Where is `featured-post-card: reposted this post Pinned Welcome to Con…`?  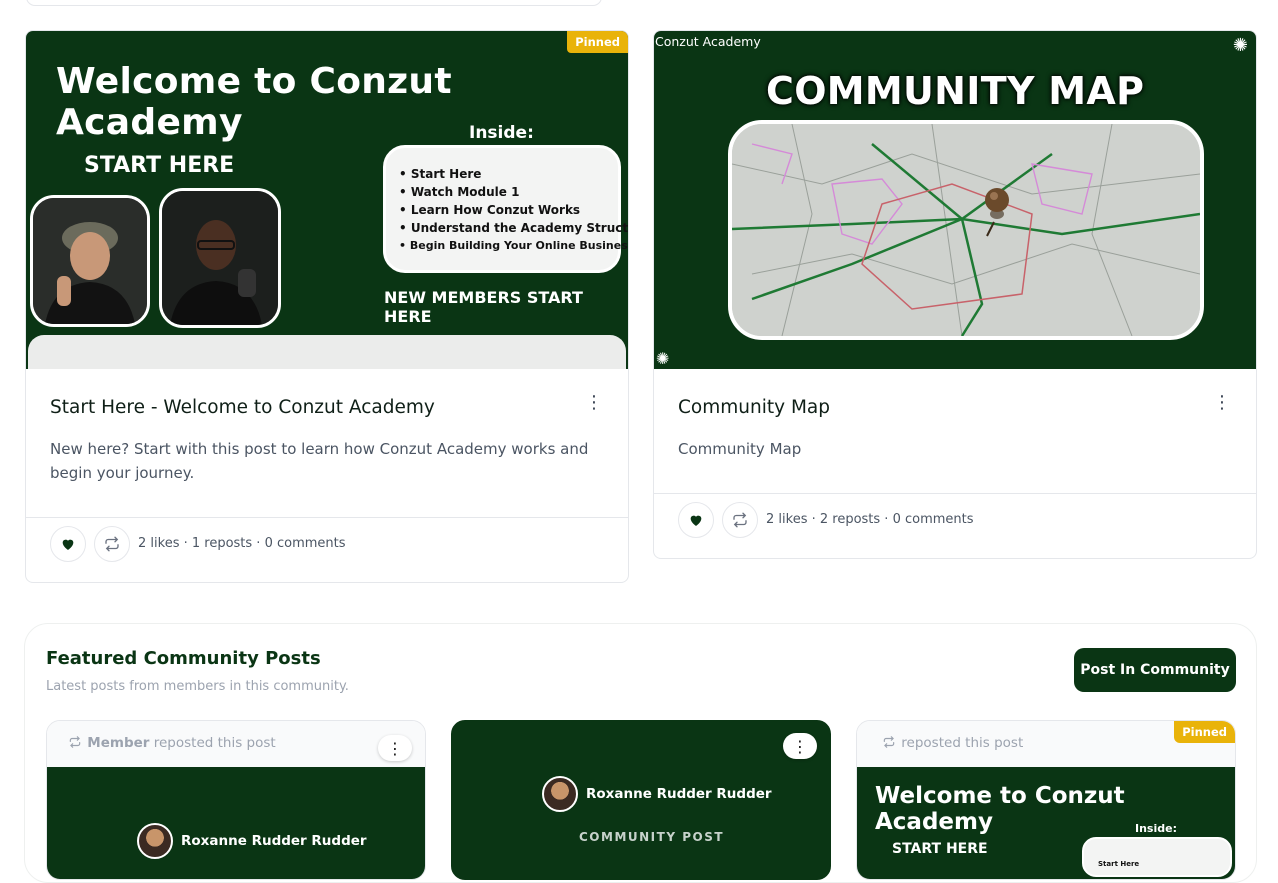
featured-post-card: reposted this post Pinned Welcome to Con… is located at coordinates (1046, 800).